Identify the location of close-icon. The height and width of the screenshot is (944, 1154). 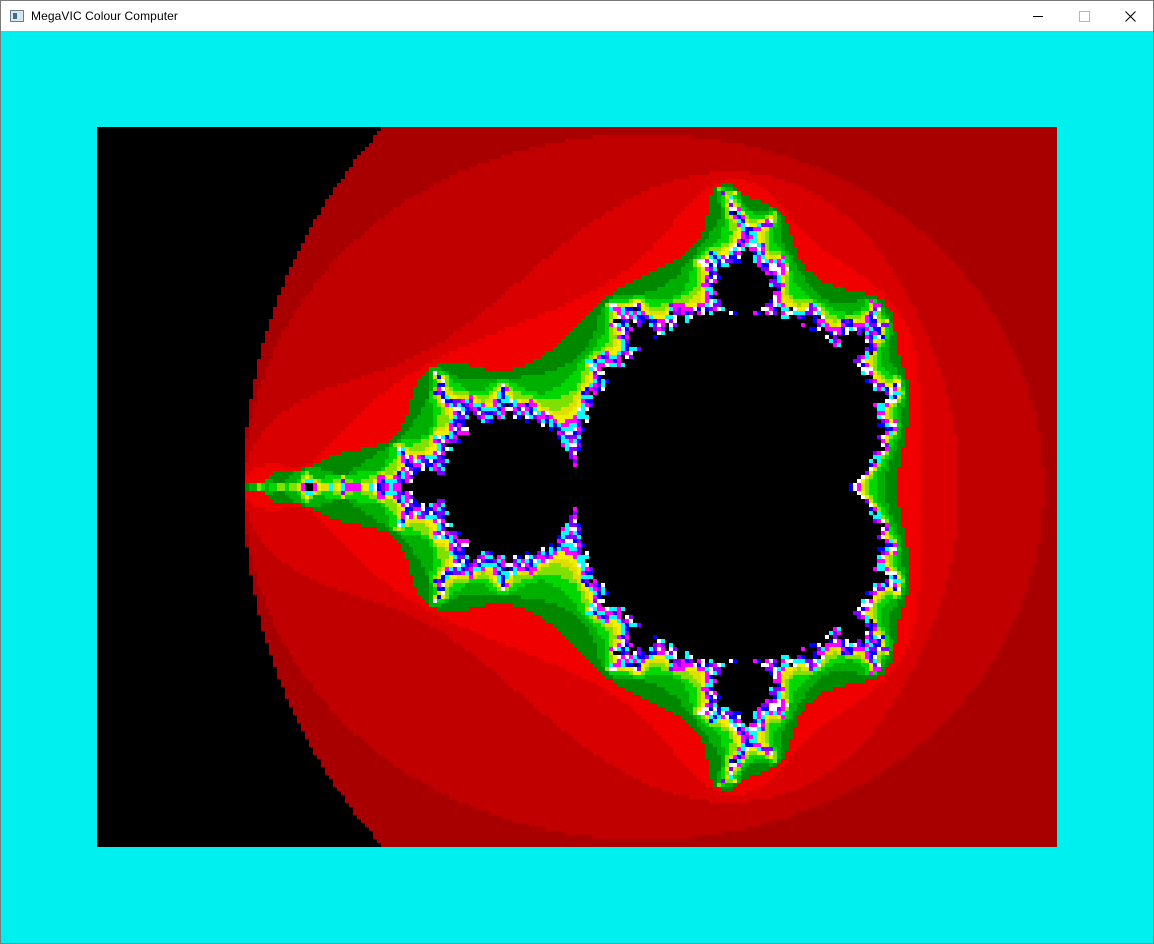
(1130, 16).